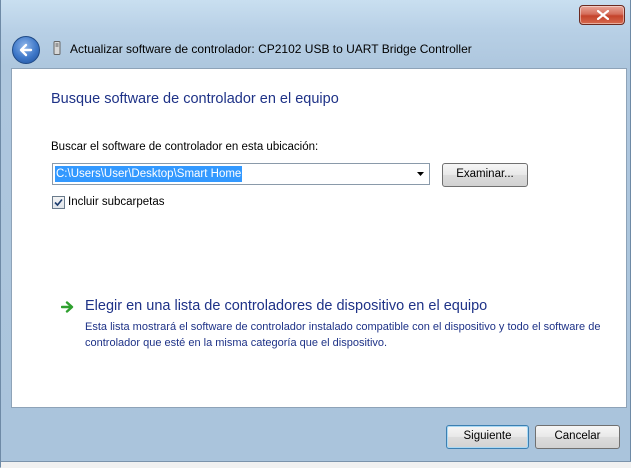  I want to click on chevron-down-icon, so click(420, 174).